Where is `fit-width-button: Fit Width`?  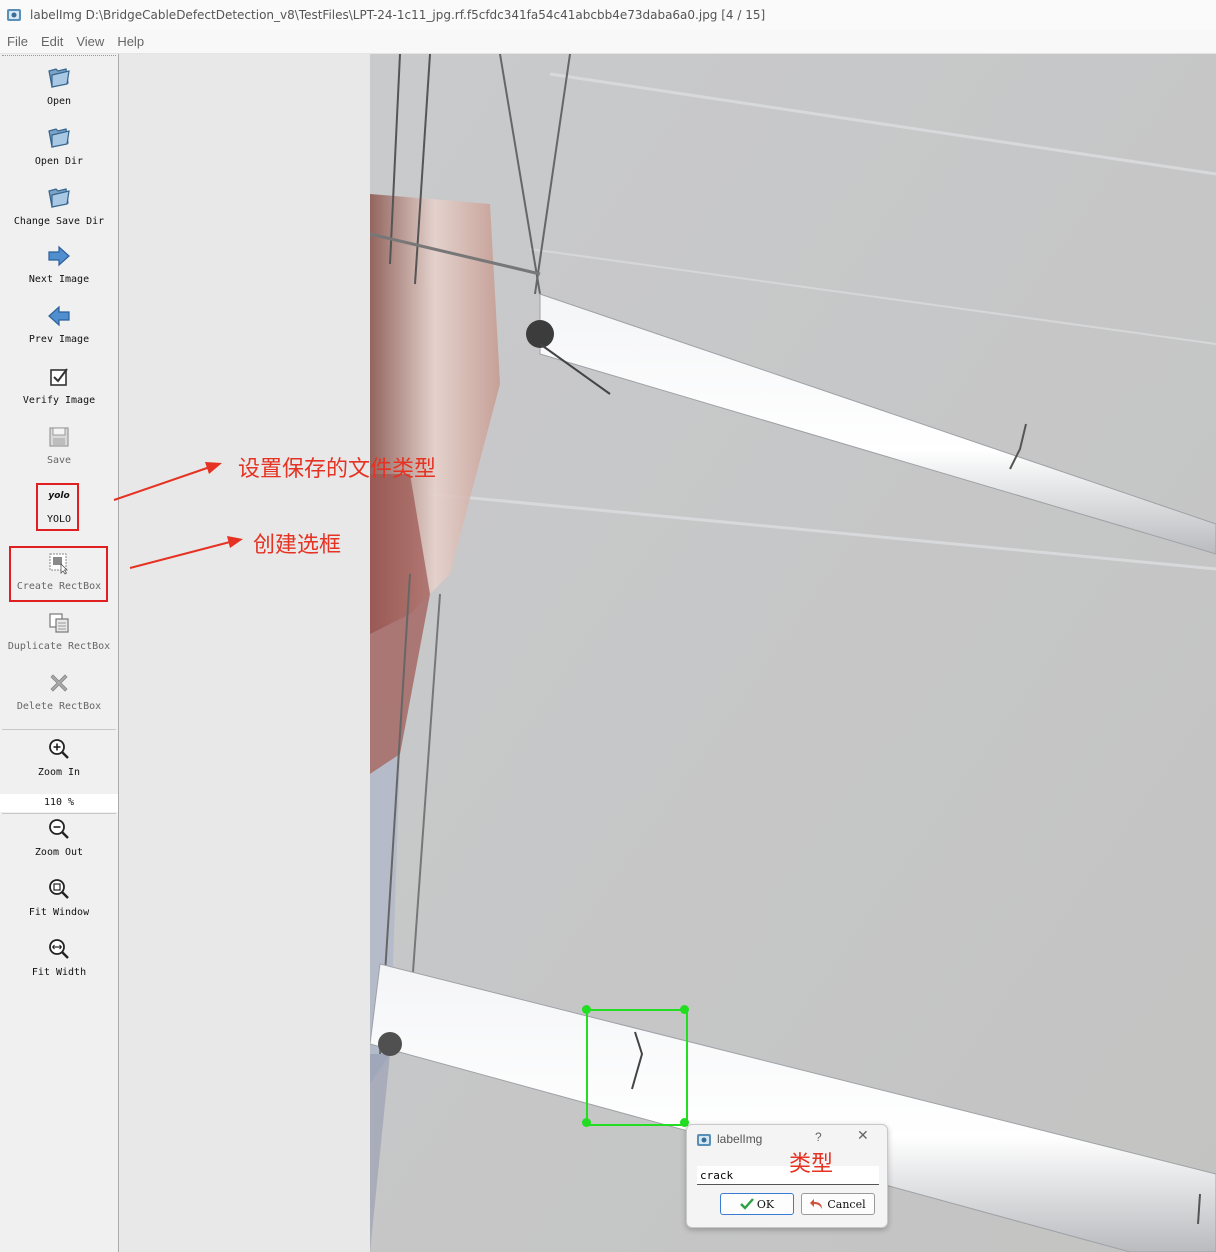
fit-width-button: Fit Width is located at coordinates (59, 957).